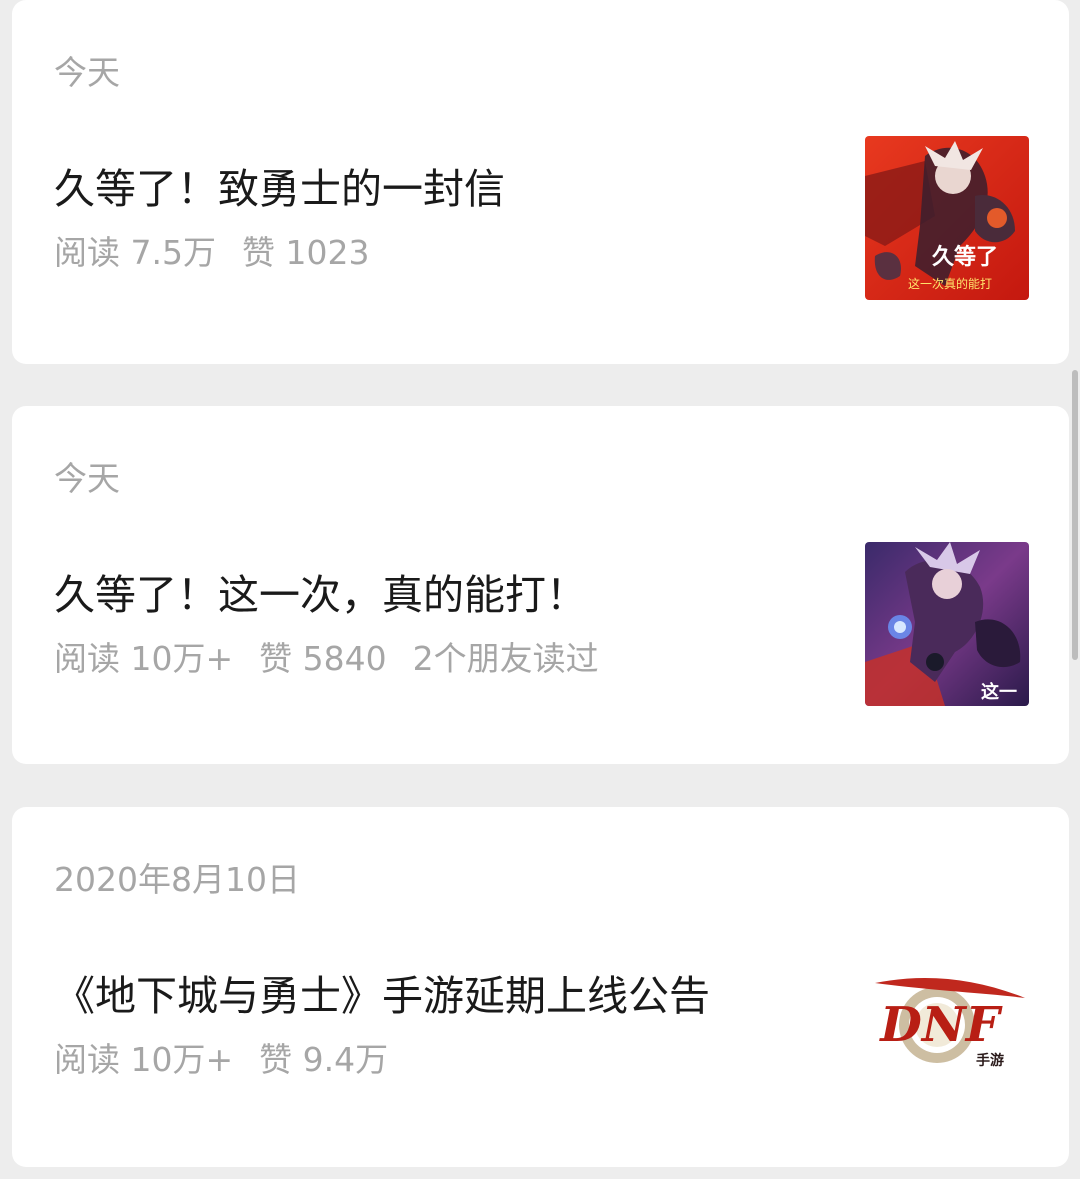 The height and width of the screenshot is (1179, 1080). I want to click on like-count: 赞 1023, so click(305, 252).